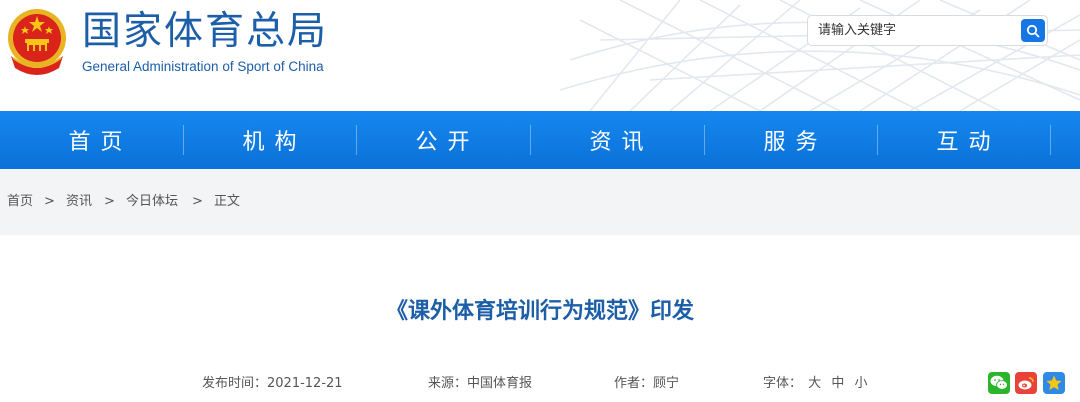 The height and width of the screenshot is (402, 1080). Describe the element at coordinates (95, 140) in the screenshot. I see `nav-item-home: 首页` at that location.